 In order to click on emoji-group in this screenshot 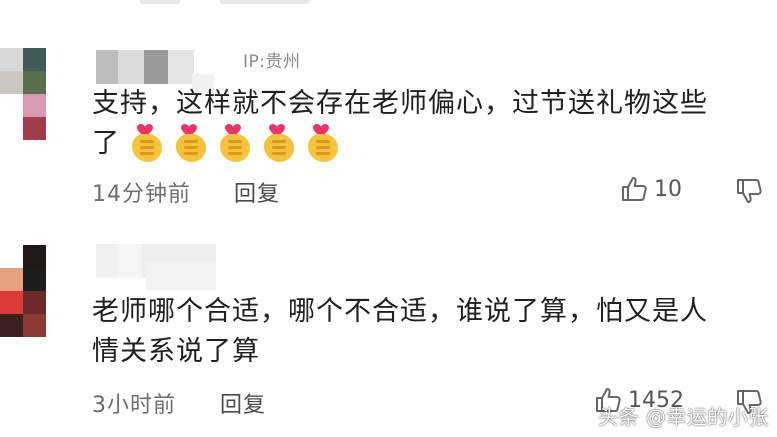, I will do `click(235, 144)`.